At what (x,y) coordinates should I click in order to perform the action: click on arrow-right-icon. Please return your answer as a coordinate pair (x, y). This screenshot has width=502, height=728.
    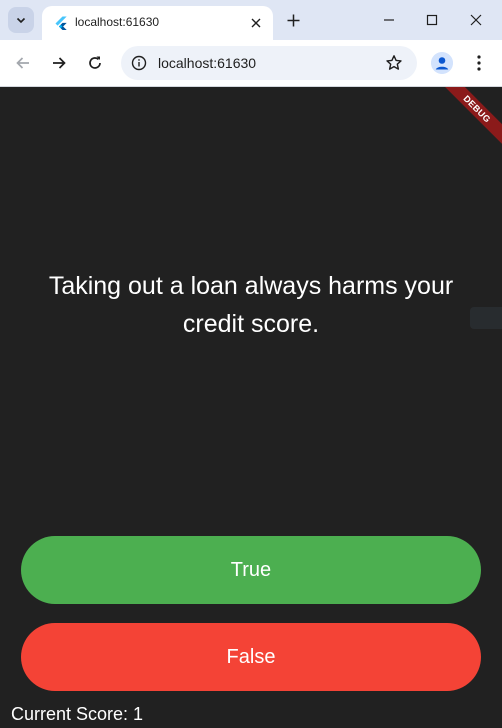
    Looking at the image, I should click on (59, 63).